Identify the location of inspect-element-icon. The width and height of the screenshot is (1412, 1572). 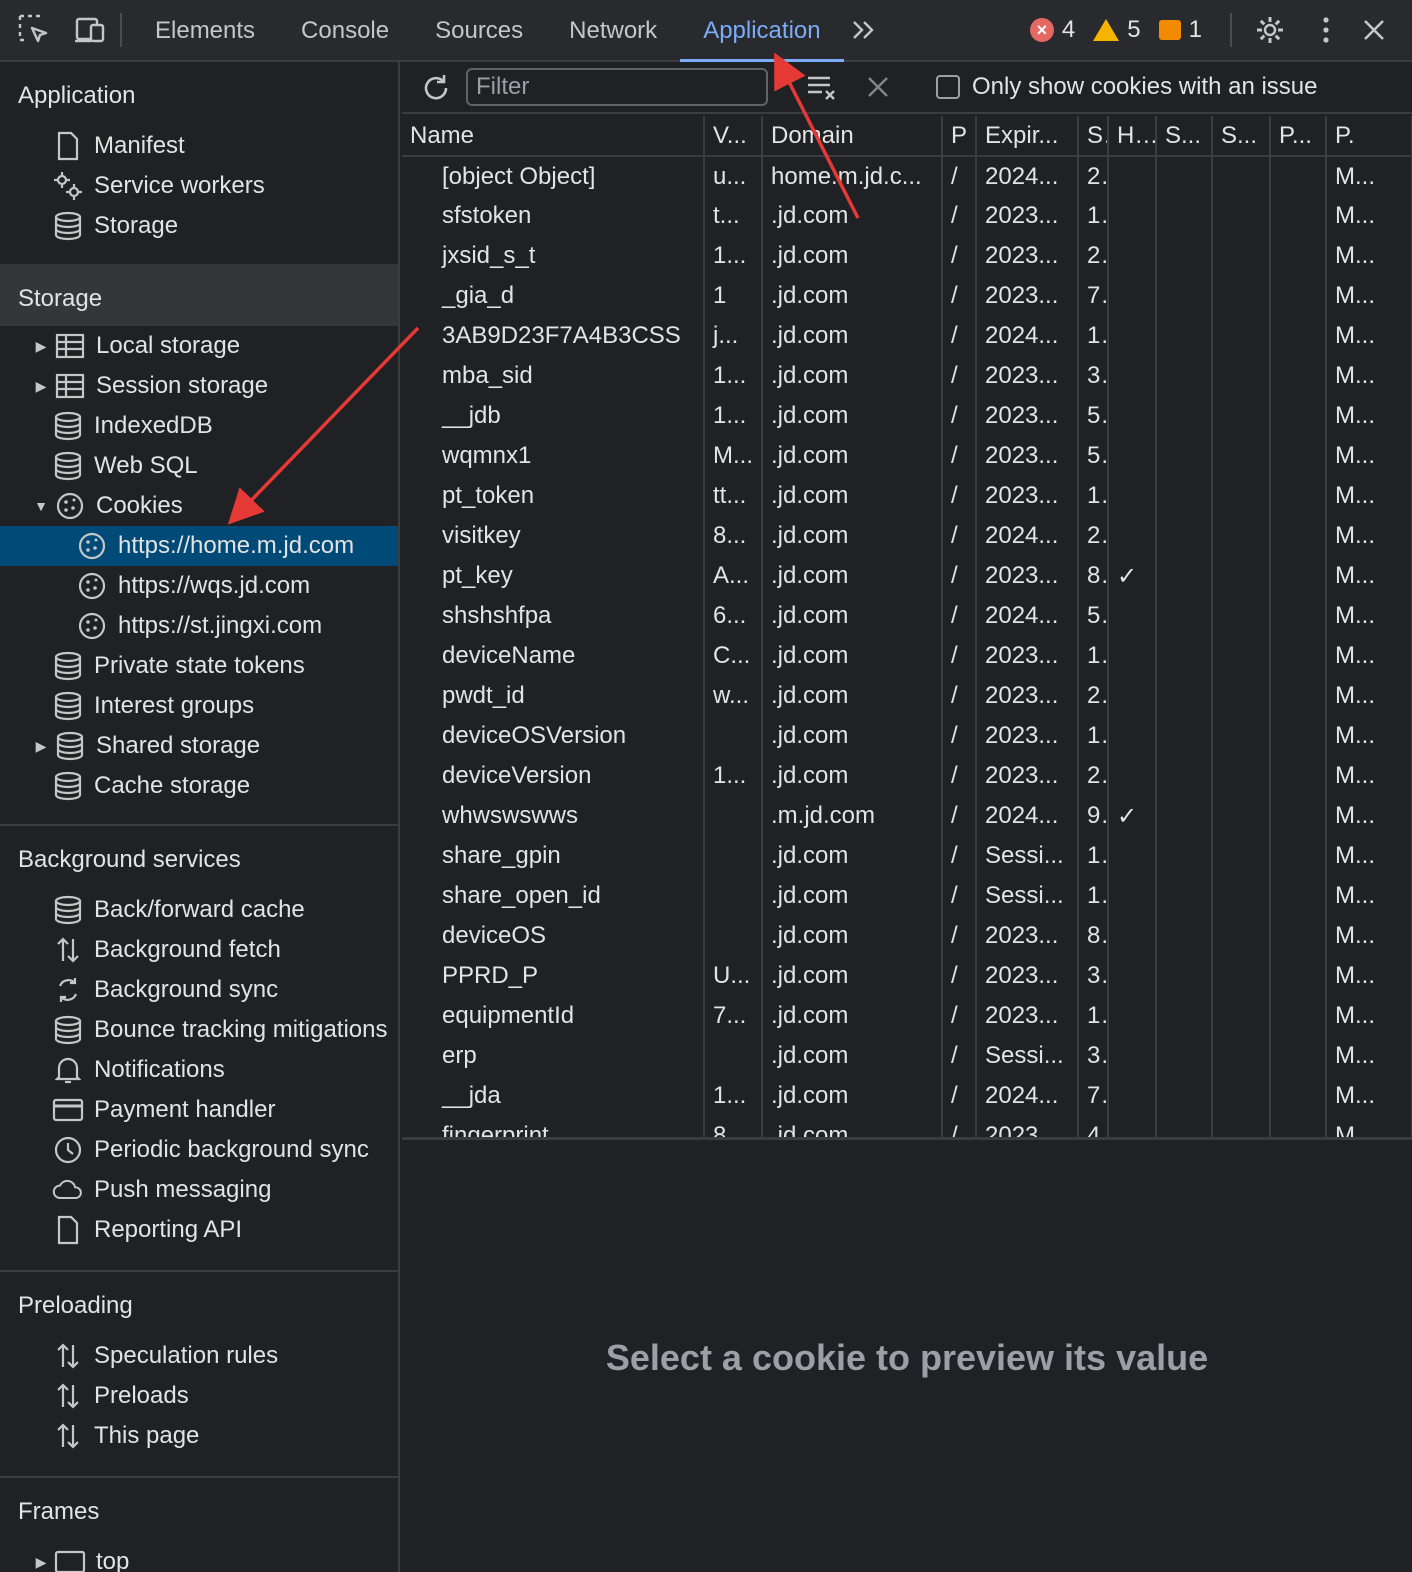
(34, 30).